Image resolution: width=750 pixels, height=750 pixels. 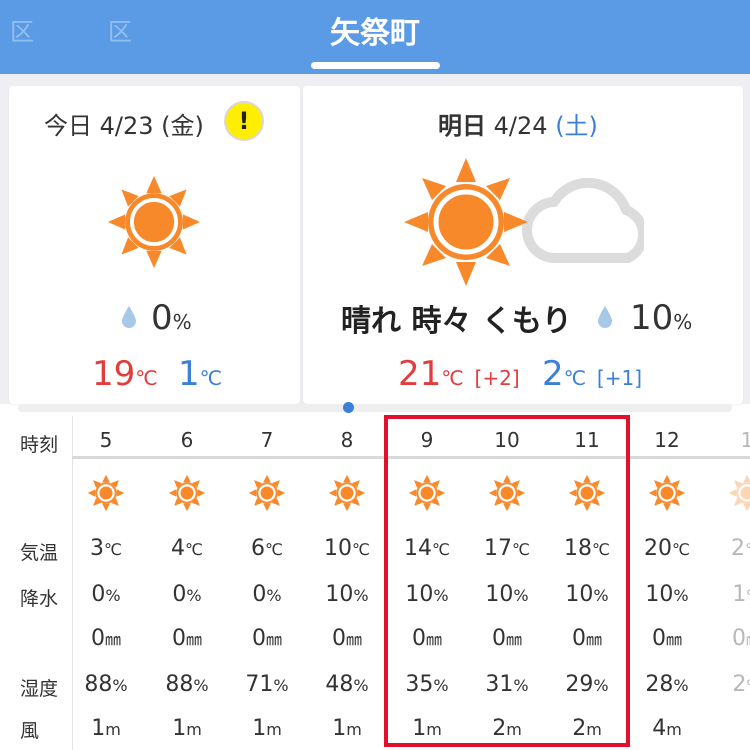 What do you see at coordinates (728, 594) in the screenshot?
I see `precip-chance-cell: 1%` at bounding box center [728, 594].